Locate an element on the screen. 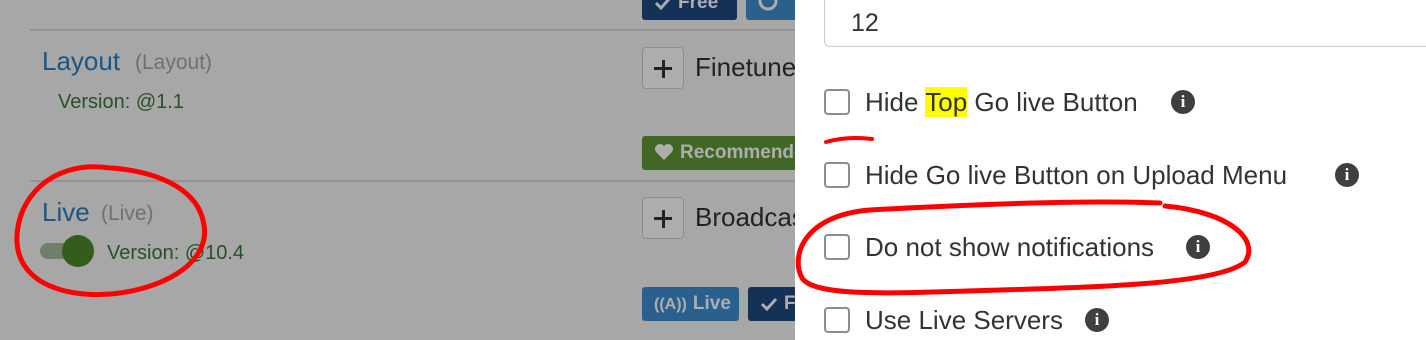  option-label: Hide Go live Button on Upload Menu is located at coordinates (1076, 175).